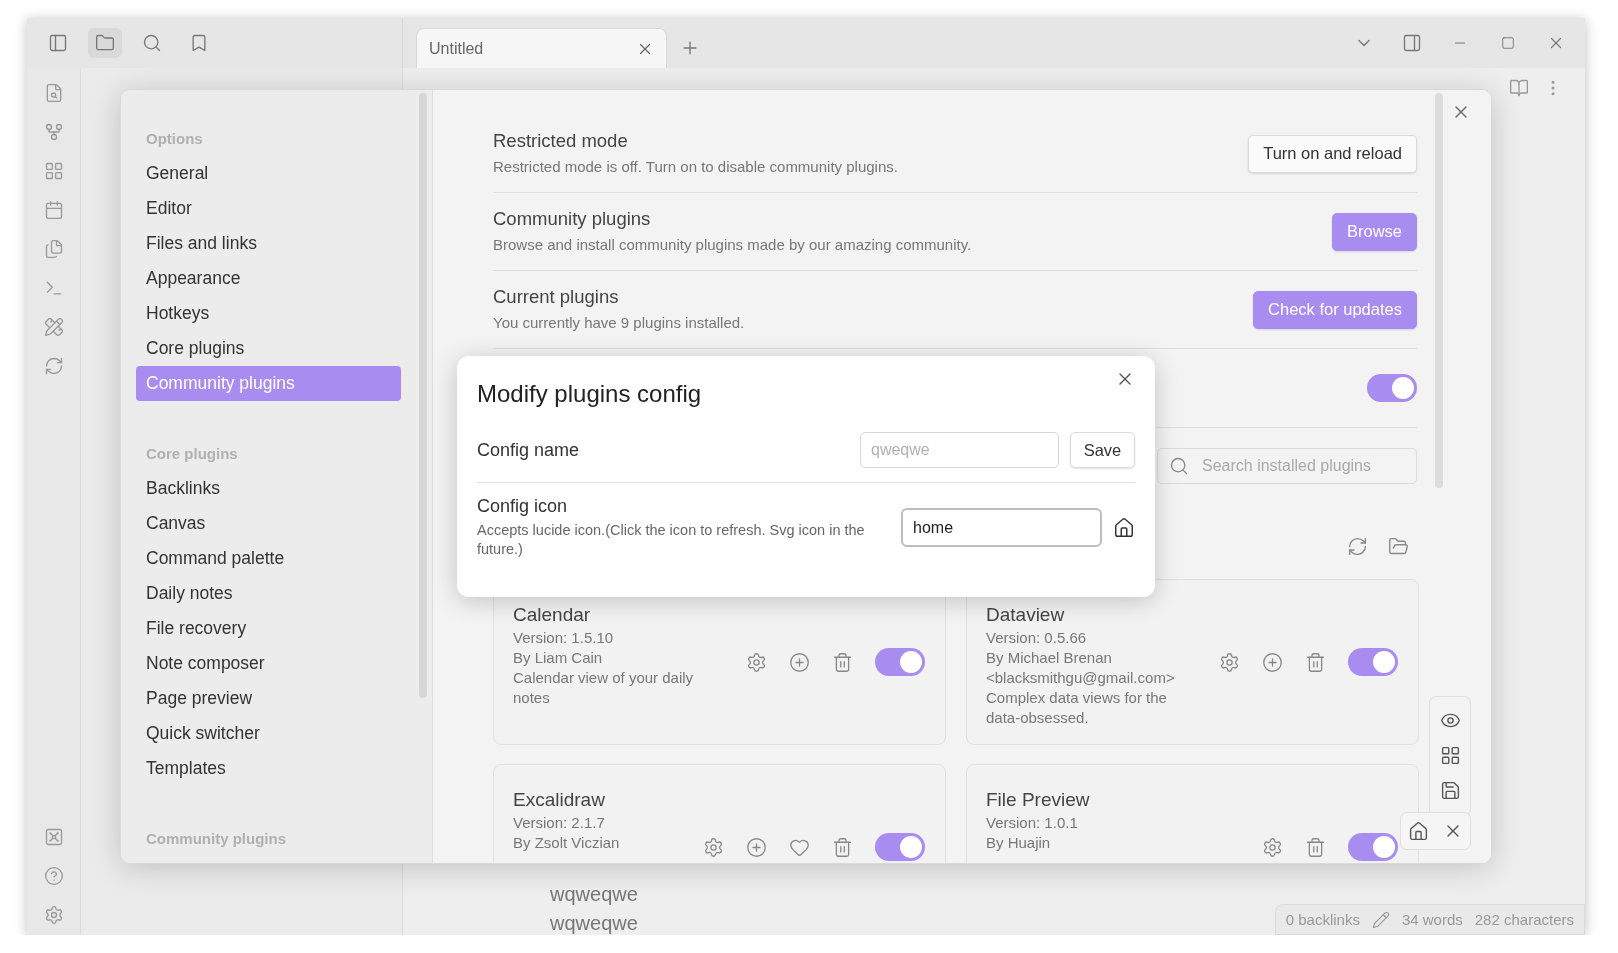 The width and height of the screenshot is (1618, 953). Describe the element at coordinates (268, 733) in the screenshot. I see `nav-item: Quick switcher` at that location.